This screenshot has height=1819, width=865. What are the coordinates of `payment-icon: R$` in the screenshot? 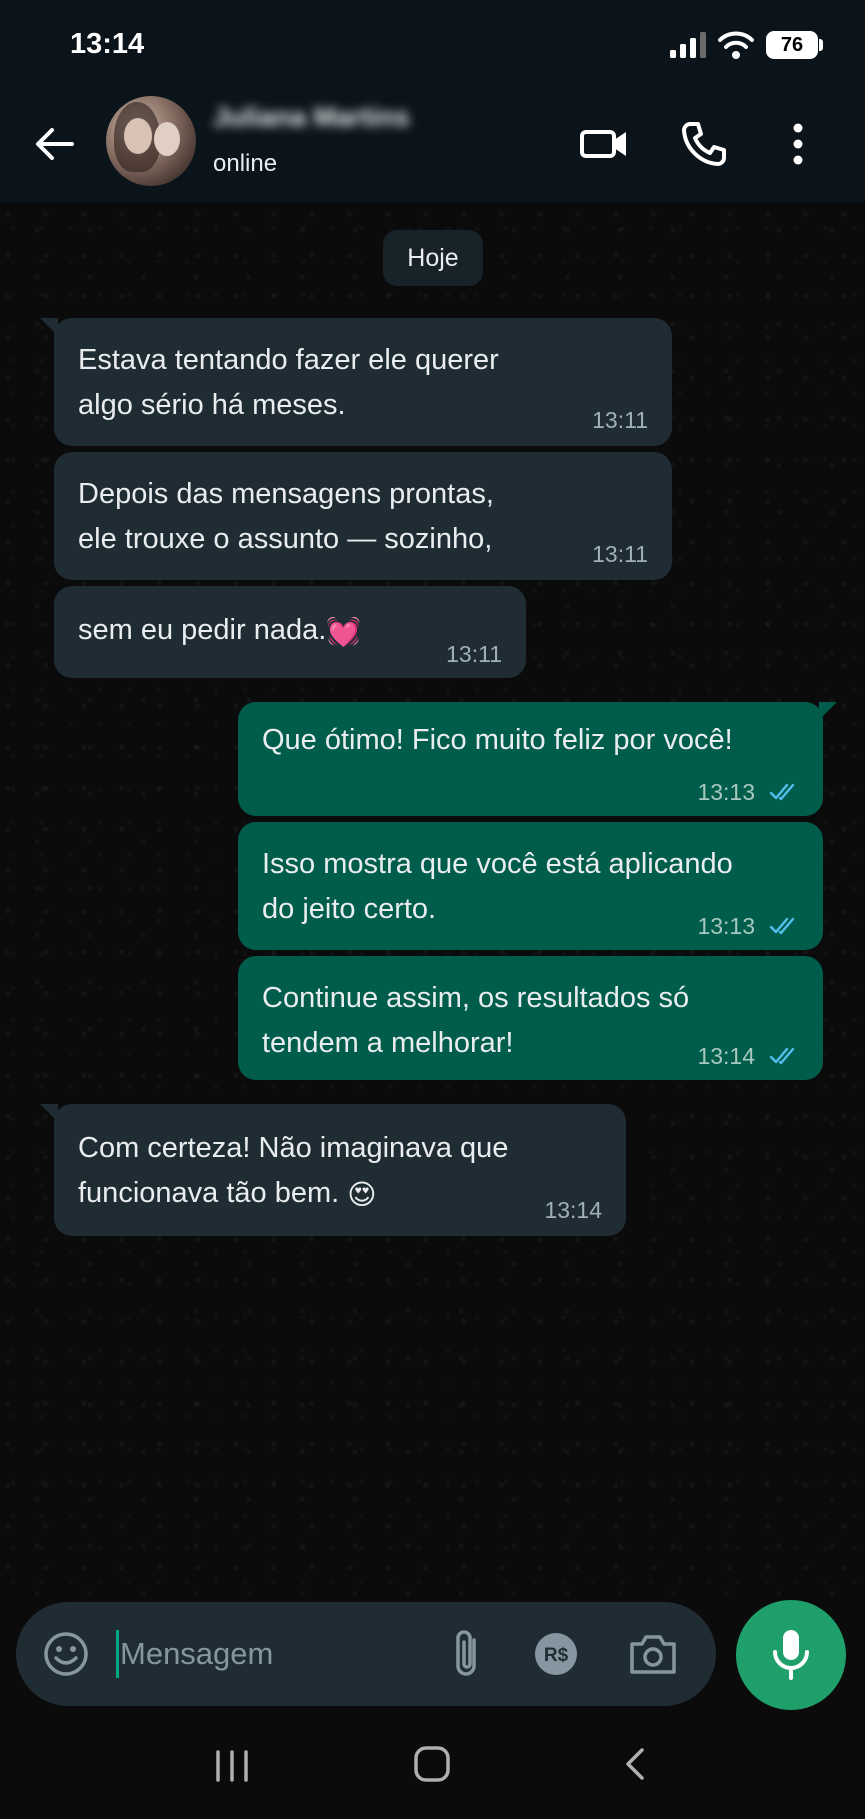 It's located at (556, 1654).